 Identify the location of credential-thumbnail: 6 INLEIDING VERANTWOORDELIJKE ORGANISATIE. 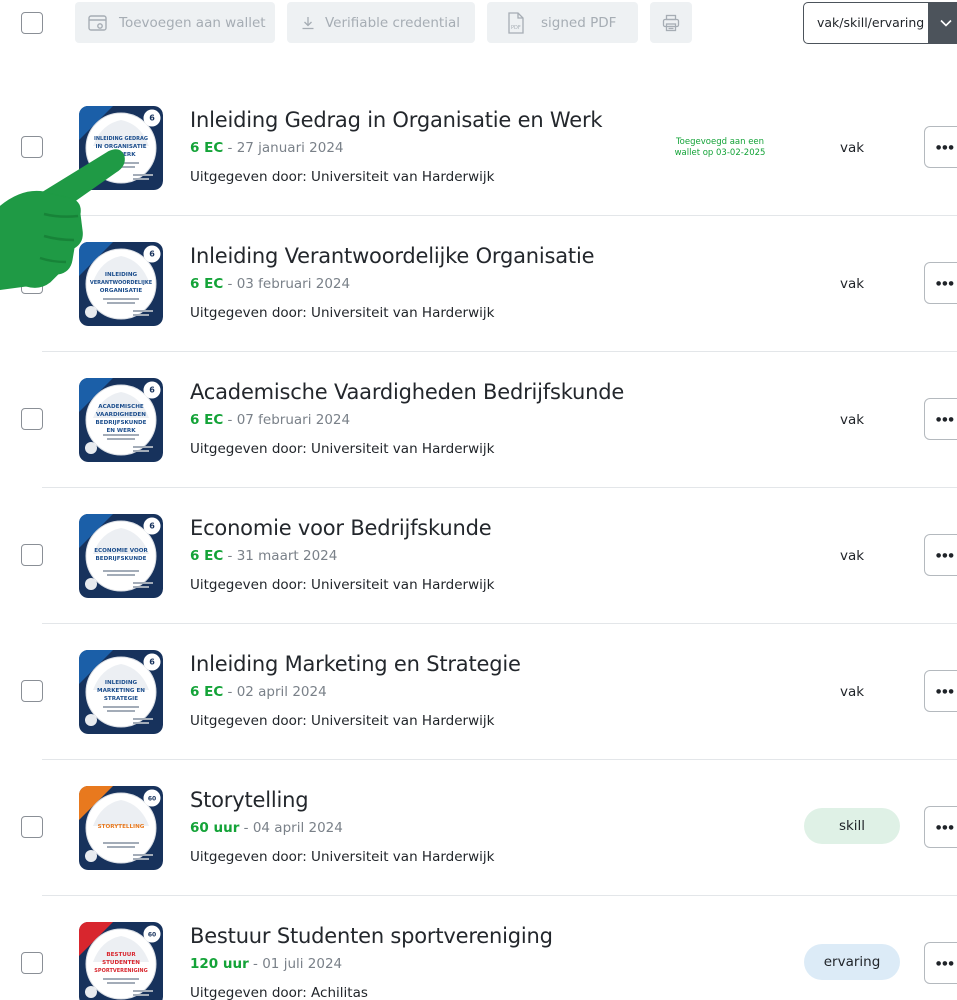
(121, 284).